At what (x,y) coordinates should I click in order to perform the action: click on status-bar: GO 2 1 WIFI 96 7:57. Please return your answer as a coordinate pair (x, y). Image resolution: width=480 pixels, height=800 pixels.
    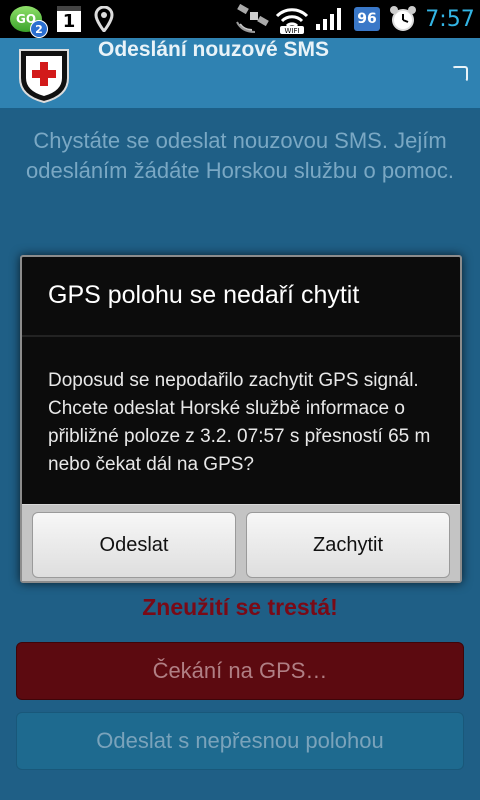
    Looking at the image, I should click on (240, 19).